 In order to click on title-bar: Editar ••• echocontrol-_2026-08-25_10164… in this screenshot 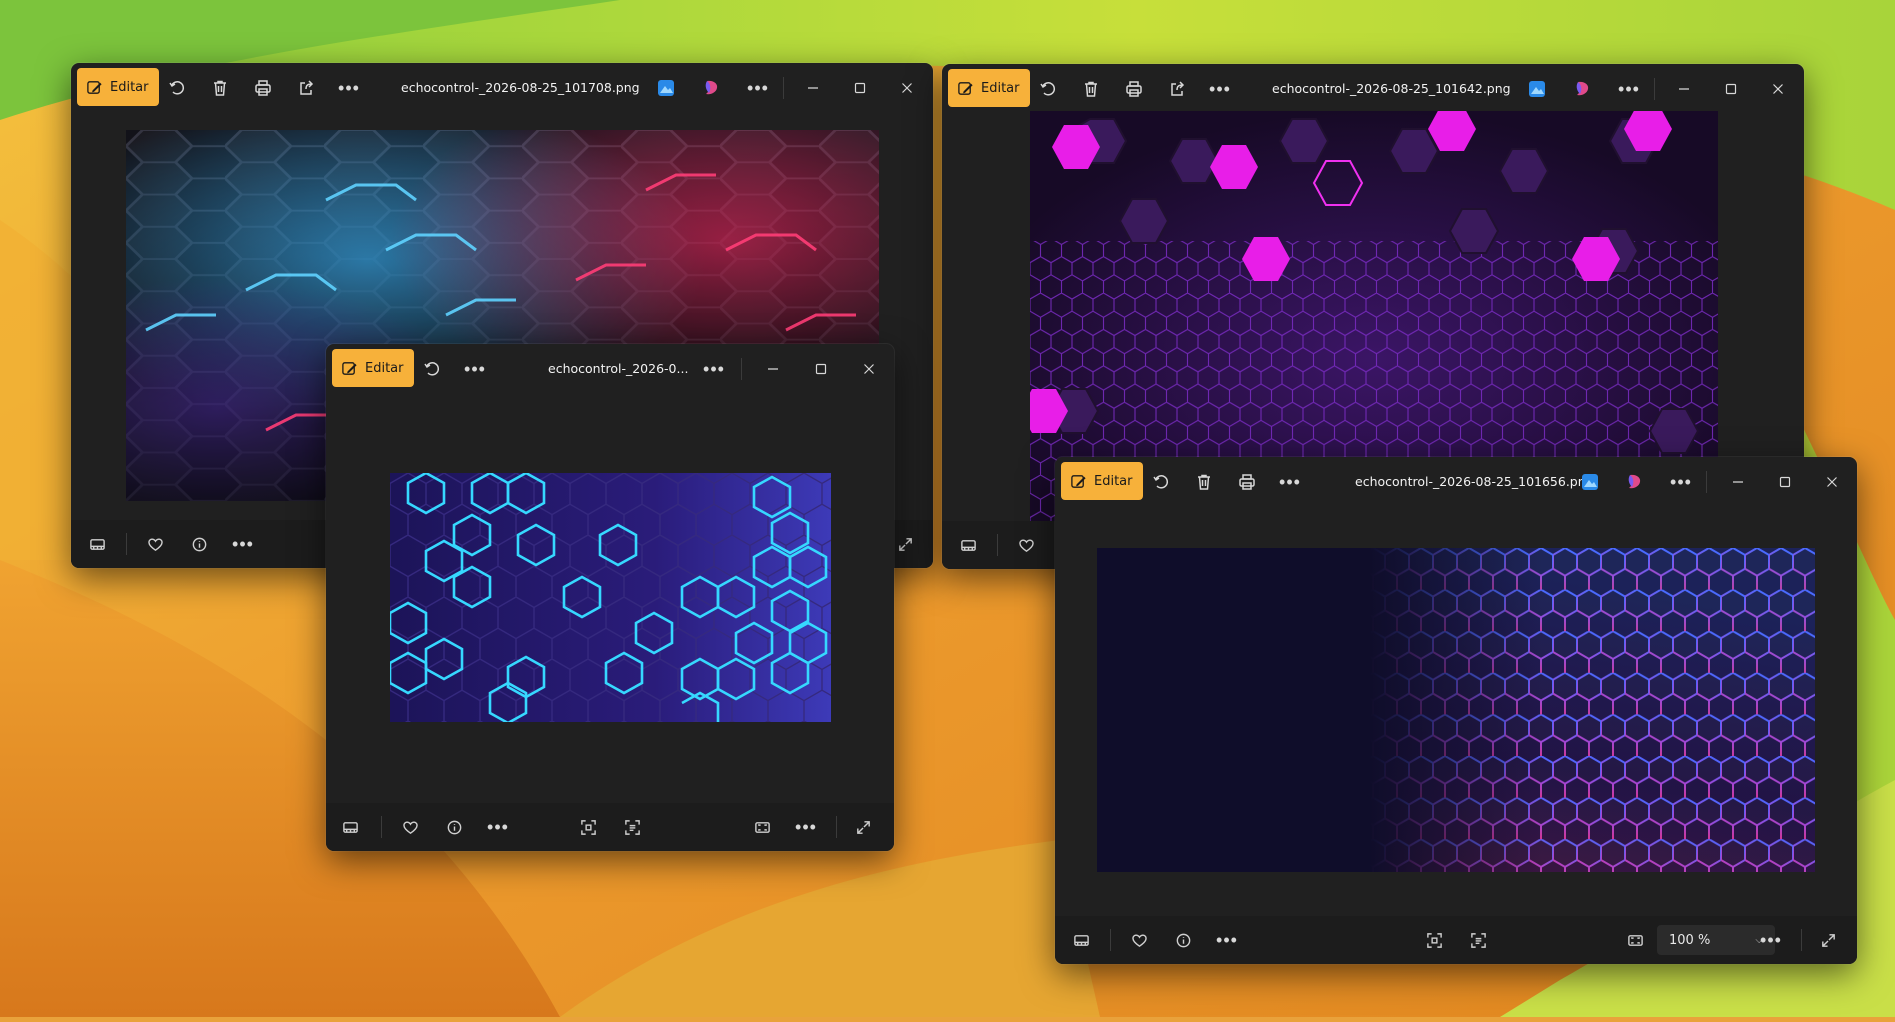, I will do `click(1373, 89)`.